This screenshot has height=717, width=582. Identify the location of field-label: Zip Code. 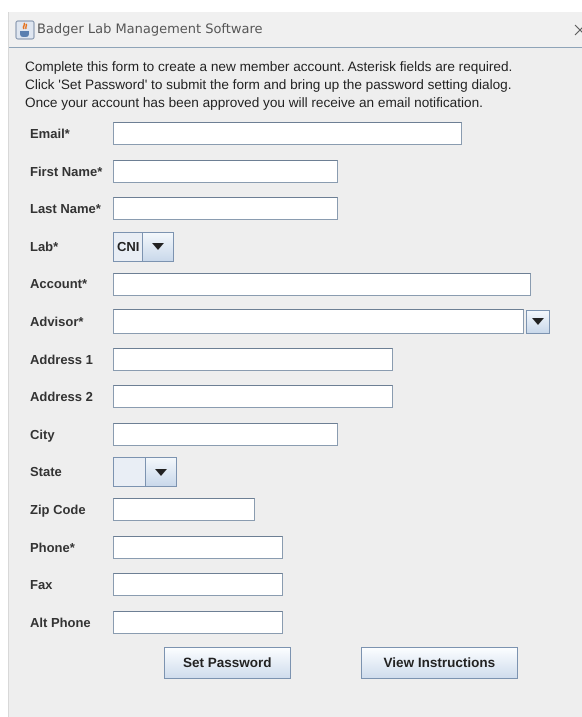
(58, 509).